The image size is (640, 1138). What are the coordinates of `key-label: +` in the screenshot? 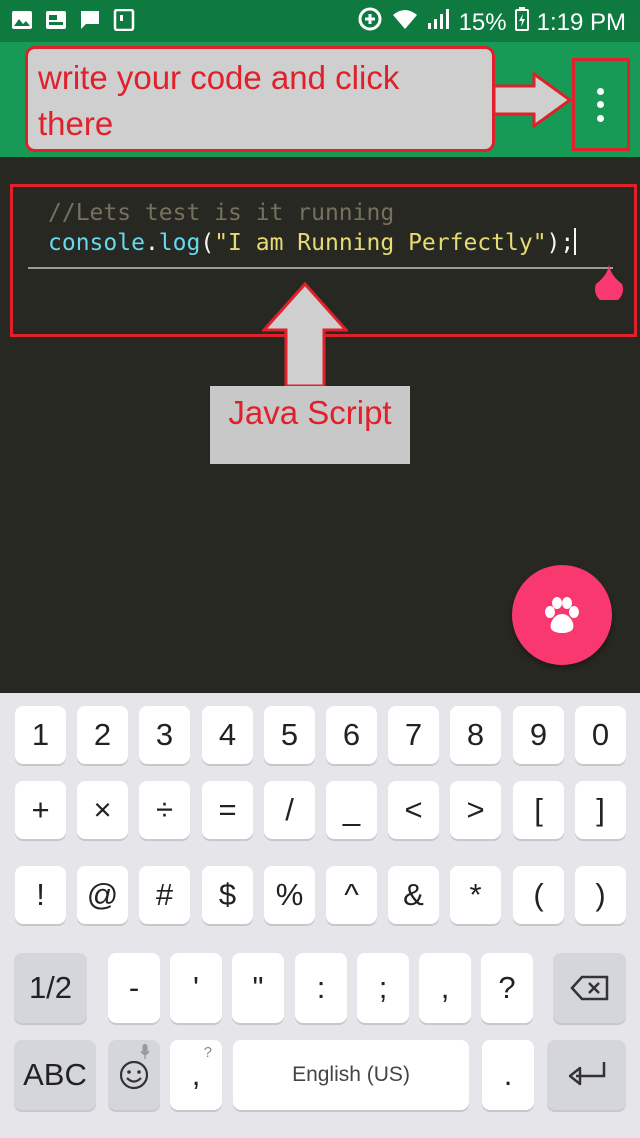 It's located at (40, 809).